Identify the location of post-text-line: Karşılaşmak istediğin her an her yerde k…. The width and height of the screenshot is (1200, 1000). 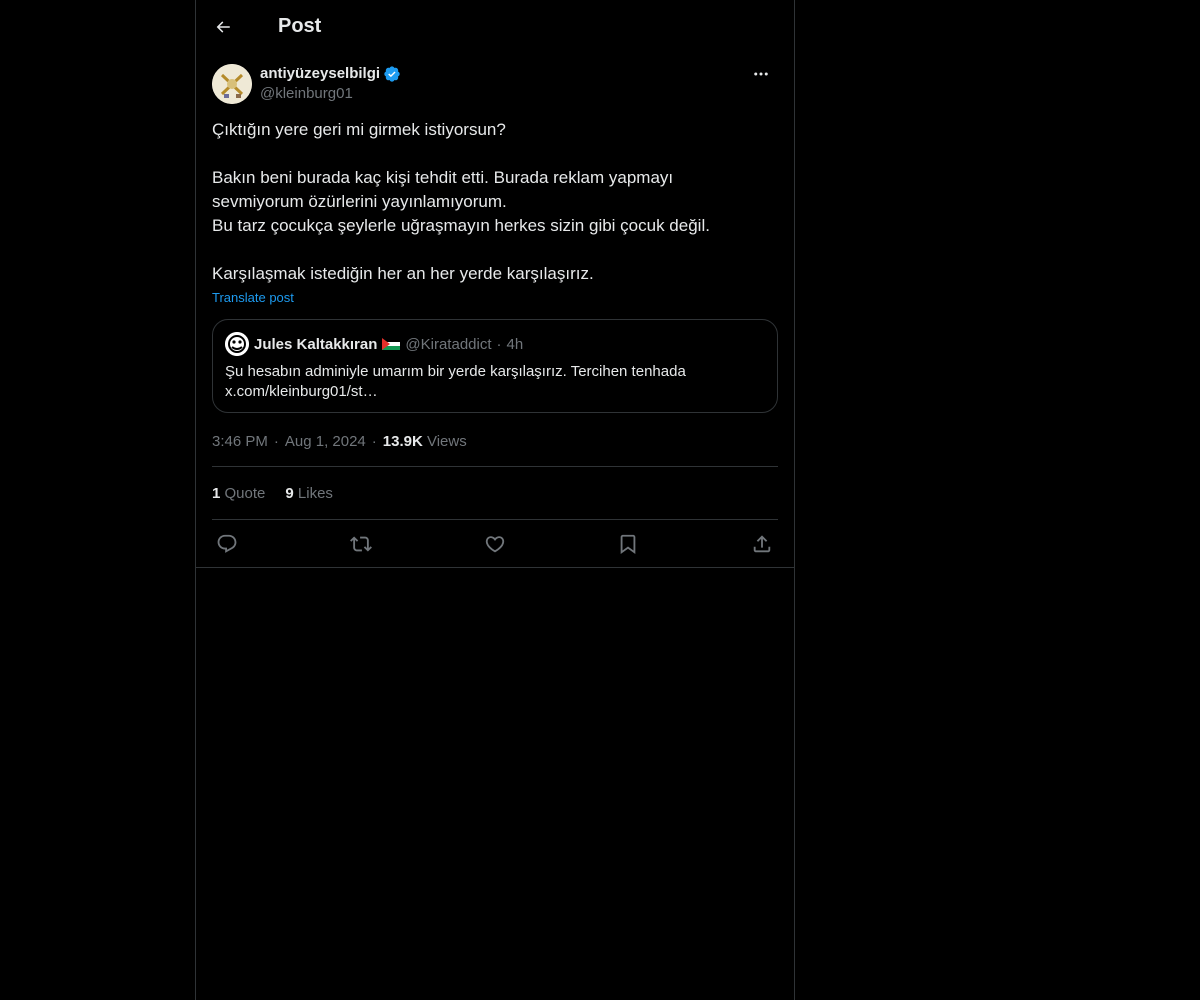
(403, 273).